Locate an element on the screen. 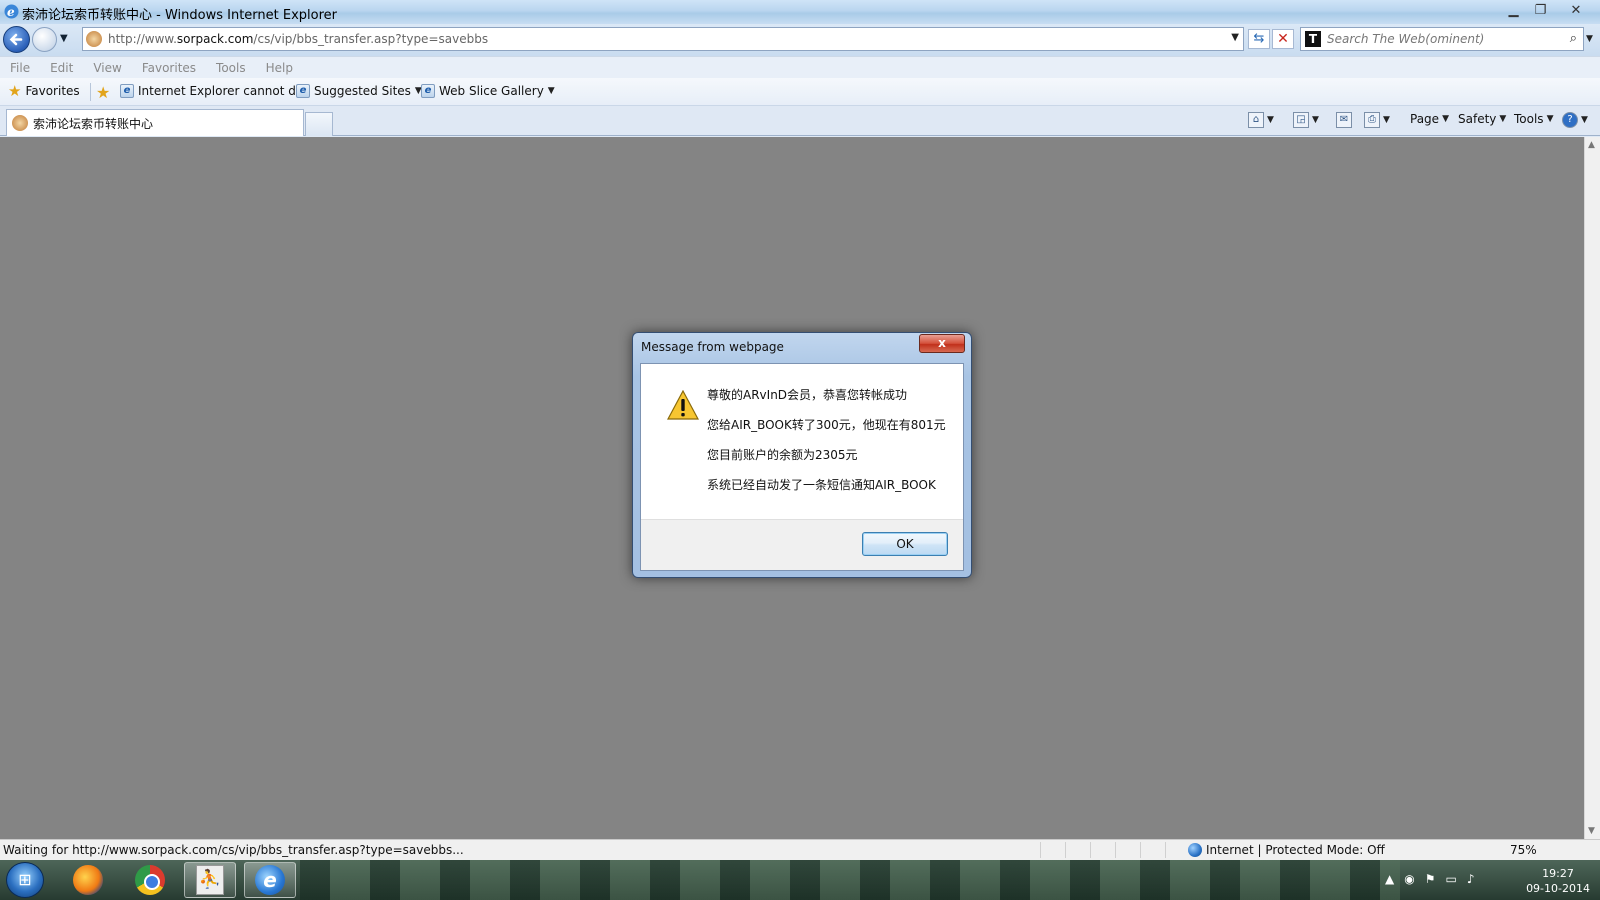 This screenshot has height=900, width=1600. star-icon: ★ is located at coordinates (15, 91).